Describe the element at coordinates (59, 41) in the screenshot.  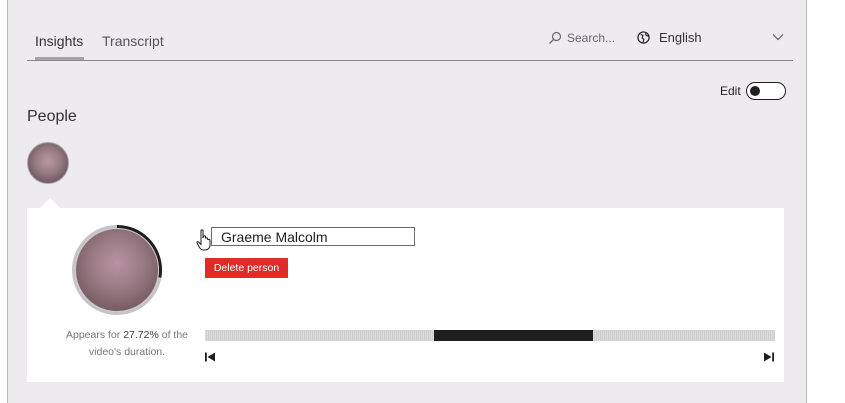
I see `tab-insights: Insights` at that location.